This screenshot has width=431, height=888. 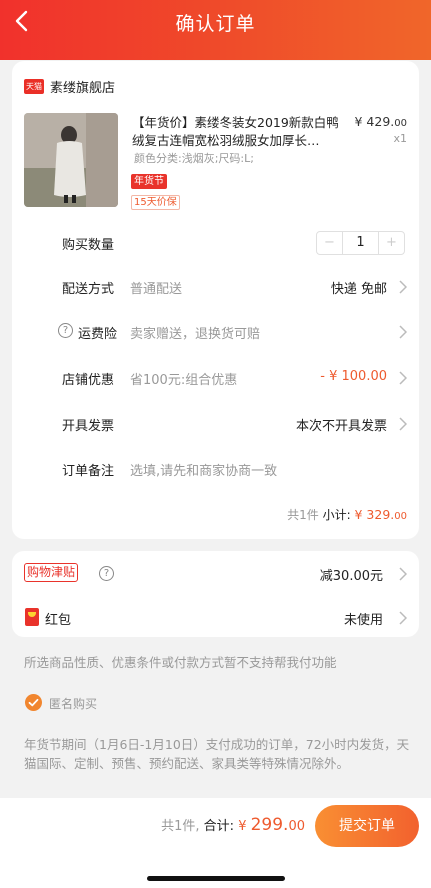 What do you see at coordinates (155, 202) in the screenshot?
I see `price-guarantee-tag: 15天价保` at bounding box center [155, 202].